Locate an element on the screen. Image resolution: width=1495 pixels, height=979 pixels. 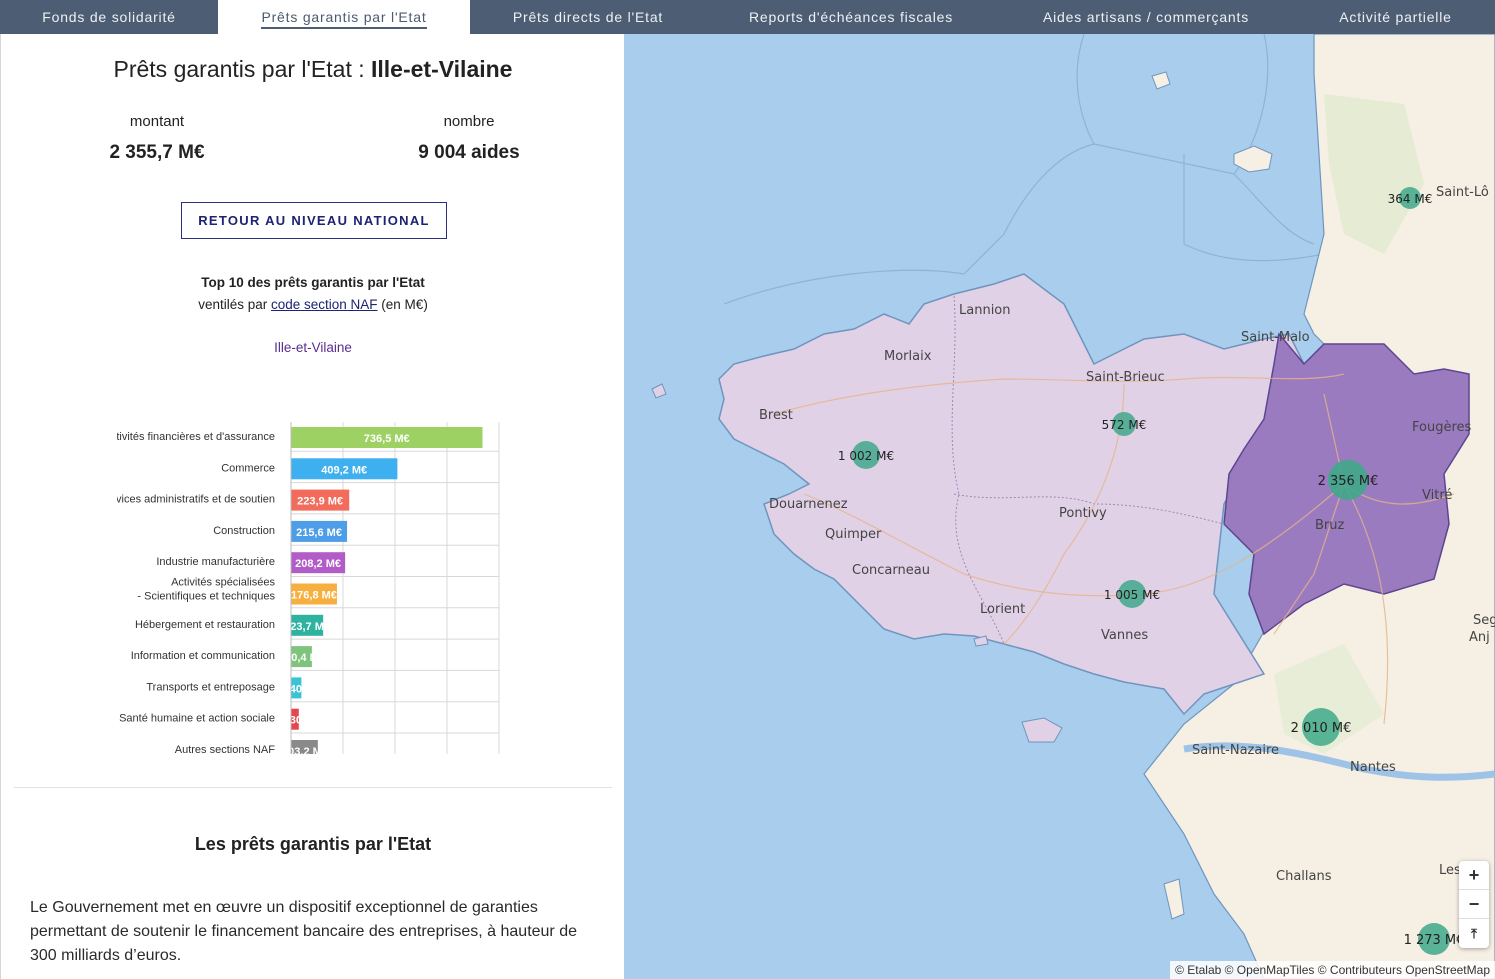
chart-label-mask is located at coordinates (59, 564).